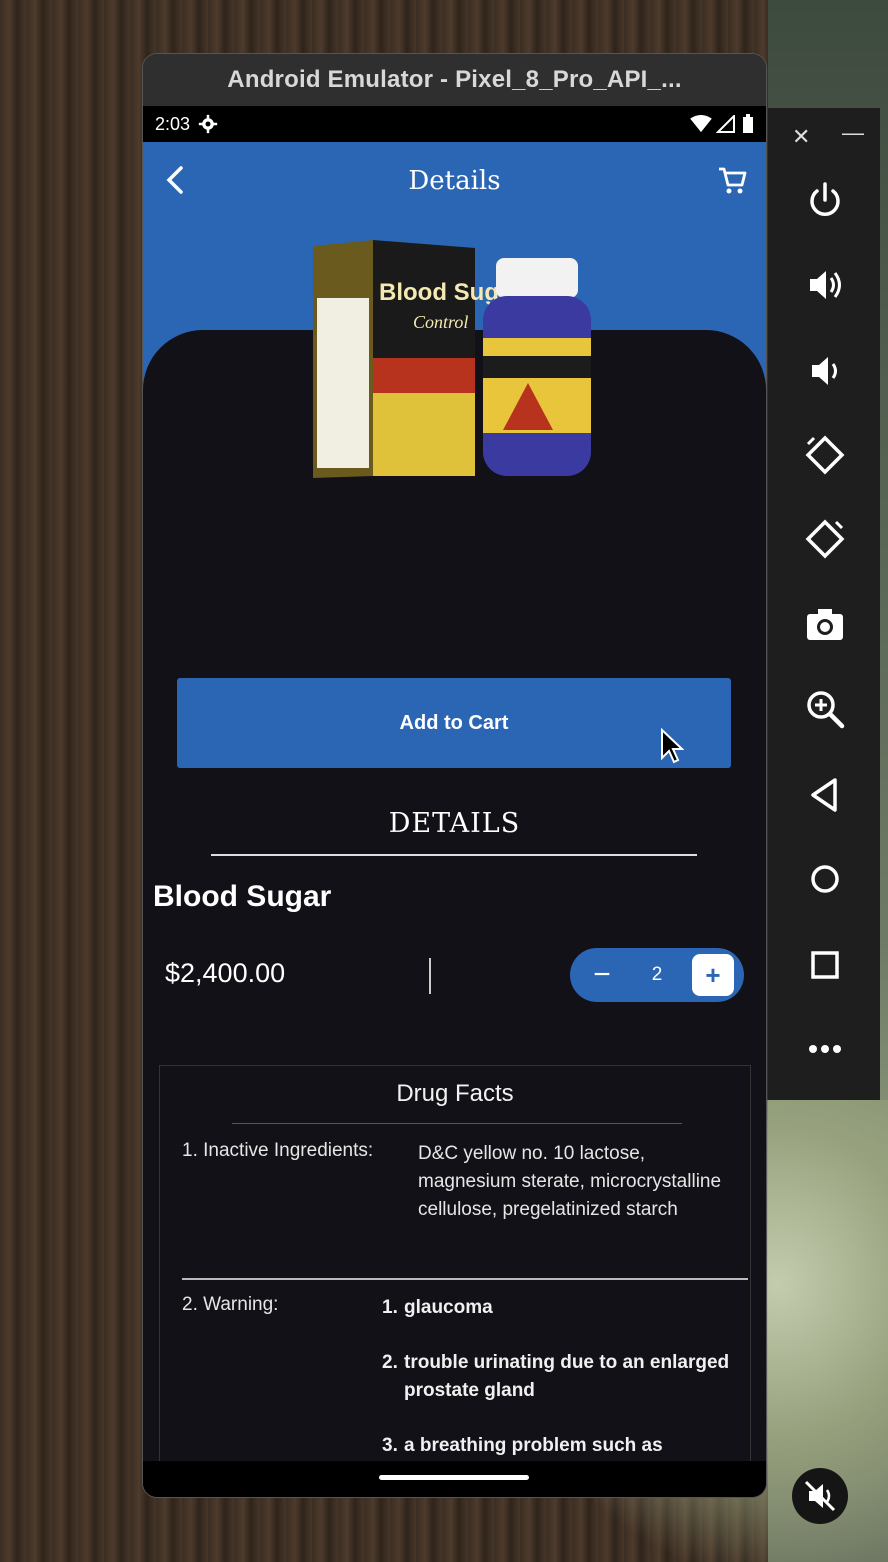 Image resolution: width=888 pixels, height=1562 pixels. I want to click on back-nav-icon, so click(825, 795).